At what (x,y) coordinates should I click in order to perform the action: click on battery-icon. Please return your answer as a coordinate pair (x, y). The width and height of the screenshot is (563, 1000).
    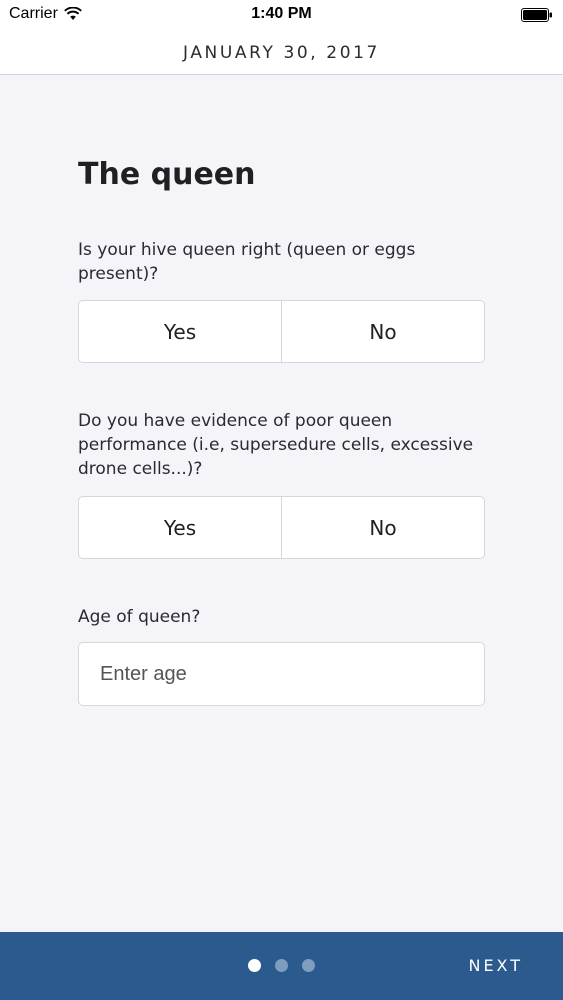
    Looking at the image, I should click on (536, 15).